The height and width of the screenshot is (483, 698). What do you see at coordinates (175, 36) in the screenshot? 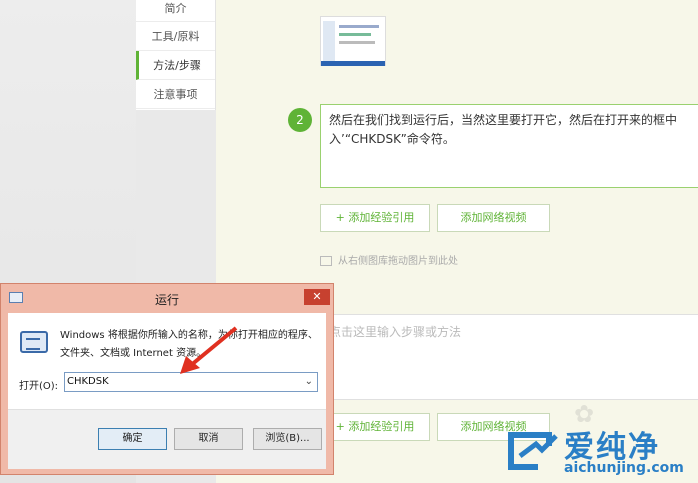
I see `sidebar-item-tools: 工具/原料` at bounding box center [175, 36].